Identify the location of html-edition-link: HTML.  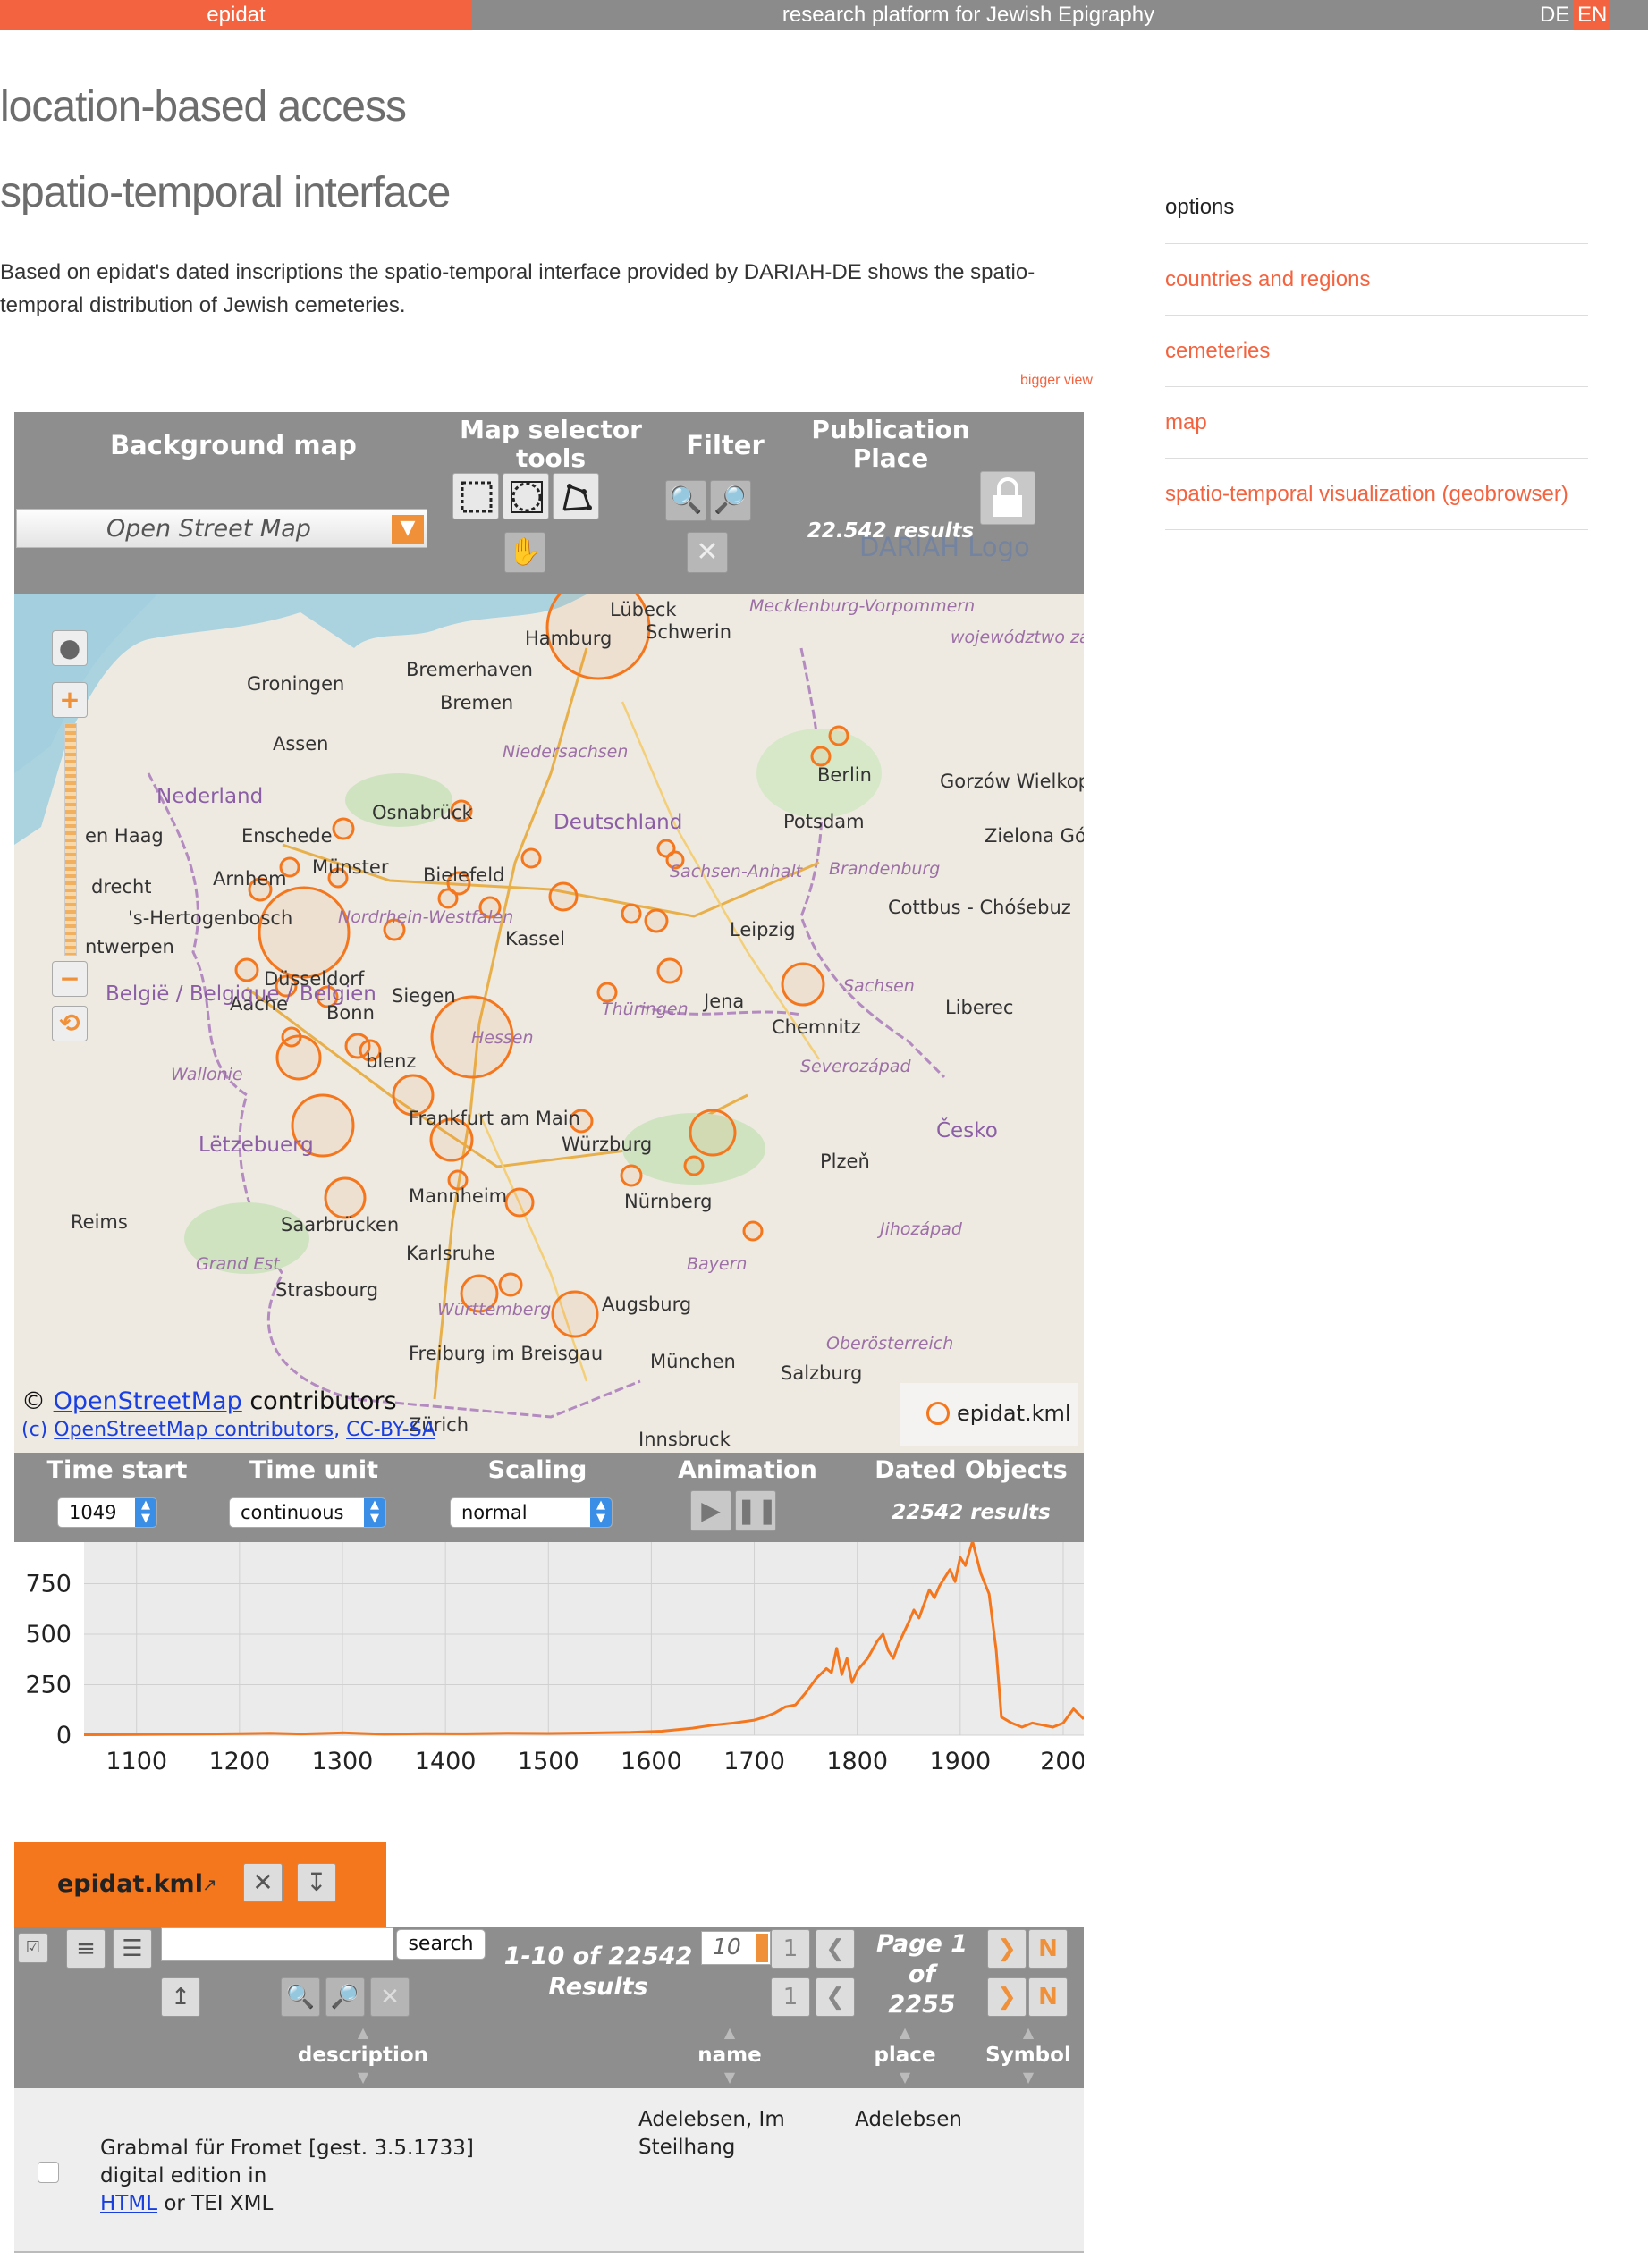
(129, 2203).